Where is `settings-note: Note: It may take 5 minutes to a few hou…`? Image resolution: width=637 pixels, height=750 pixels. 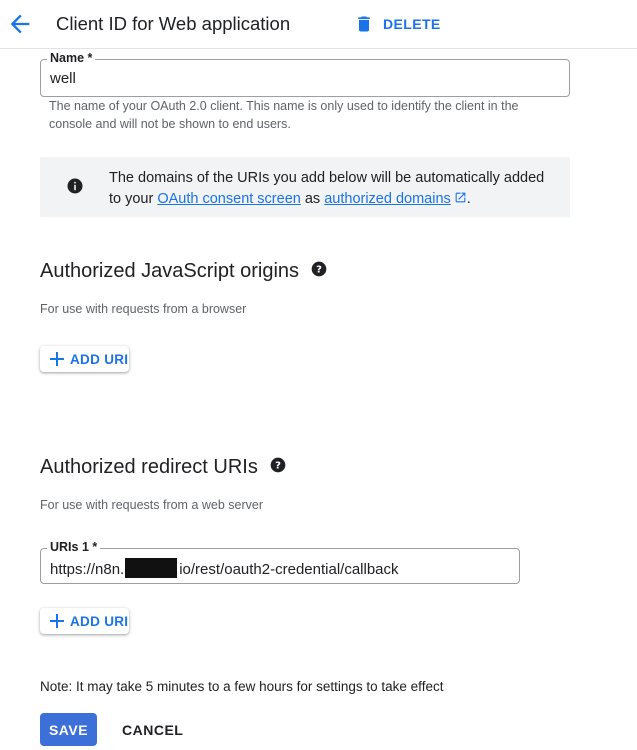
settings-note: Note: It may take 5 minutes to a few hou… is located at coordinates (242, 686).